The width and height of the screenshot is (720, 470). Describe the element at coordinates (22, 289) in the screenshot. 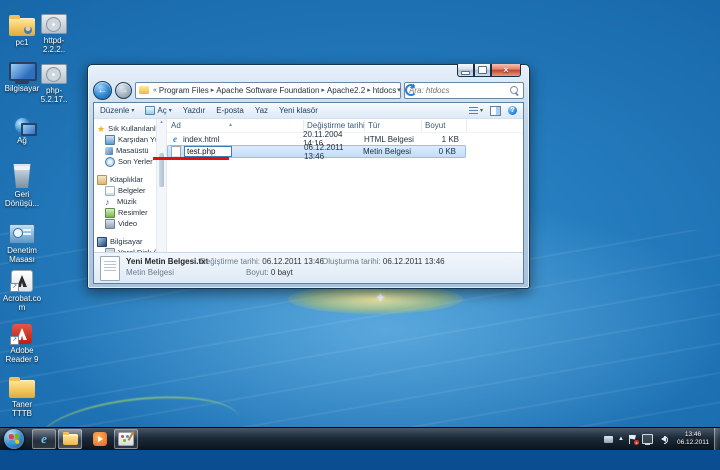

I see `desktop-icon-acrobat-com: ↗ Acrobat.com` at that location.